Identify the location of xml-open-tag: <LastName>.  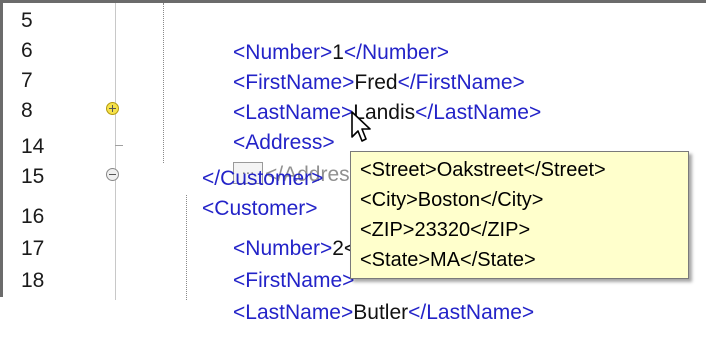
(293, 312).